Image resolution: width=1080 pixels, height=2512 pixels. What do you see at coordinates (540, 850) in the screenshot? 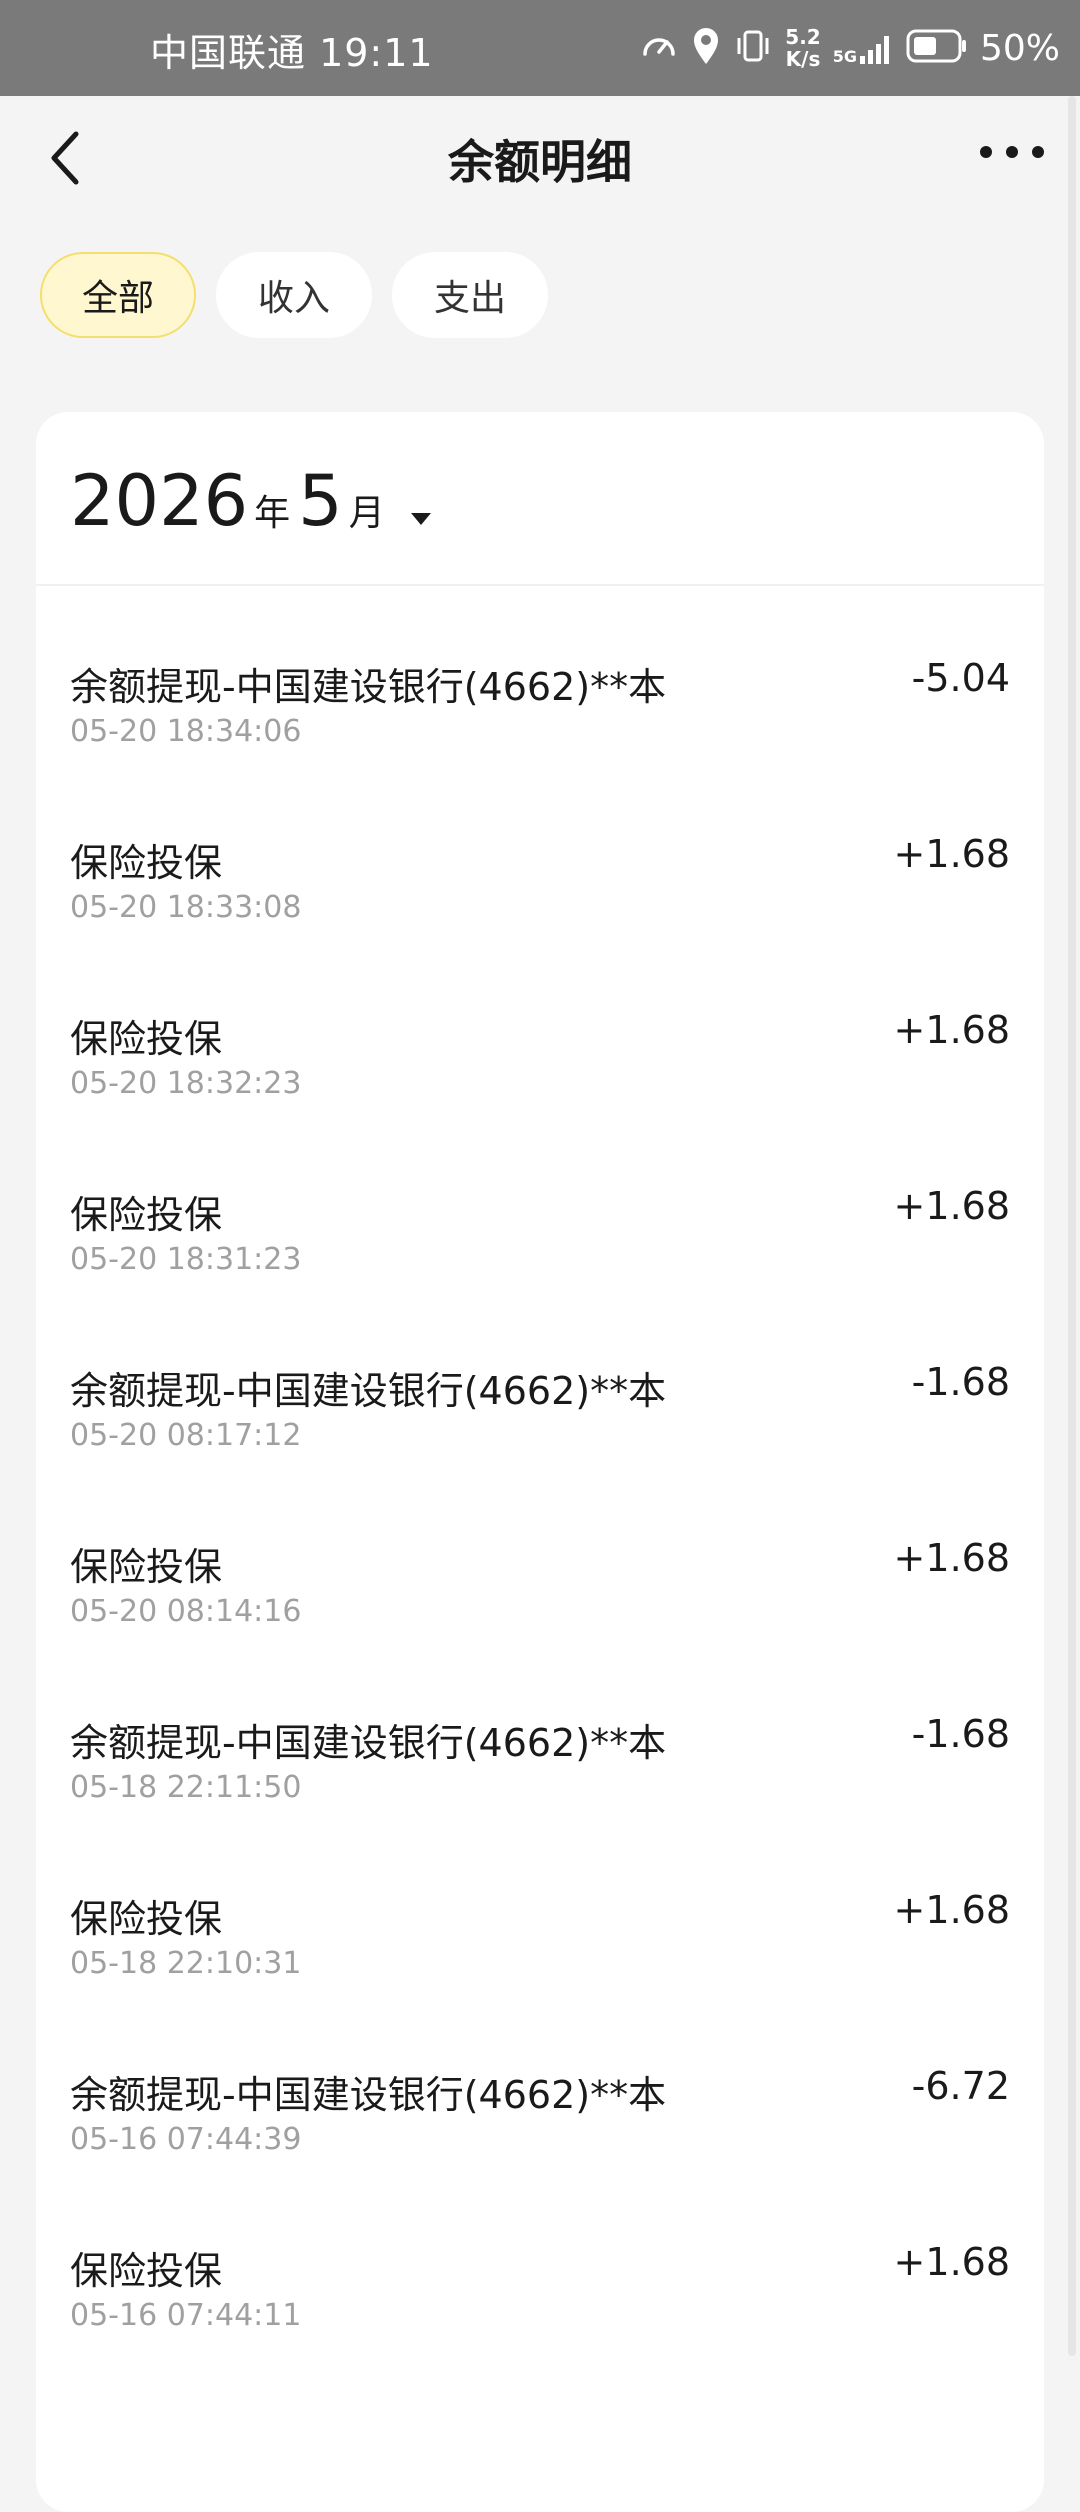
I see `transaction-row: 保险投保 05-20 18:33:08 +1.68` at bounding box center [540, 850].